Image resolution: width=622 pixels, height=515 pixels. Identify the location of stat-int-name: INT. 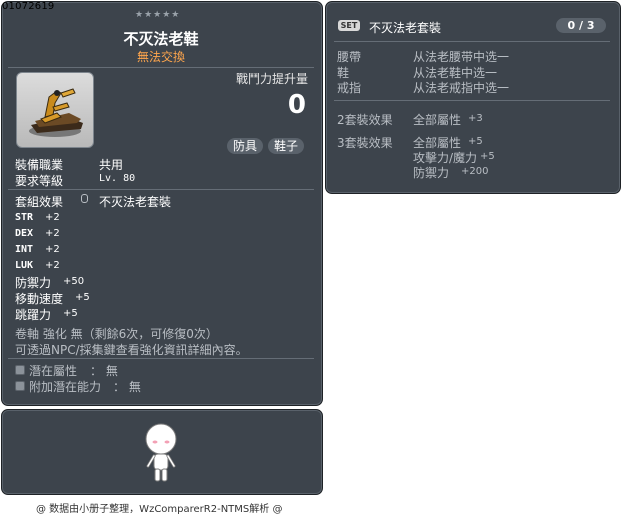
(24, 249).